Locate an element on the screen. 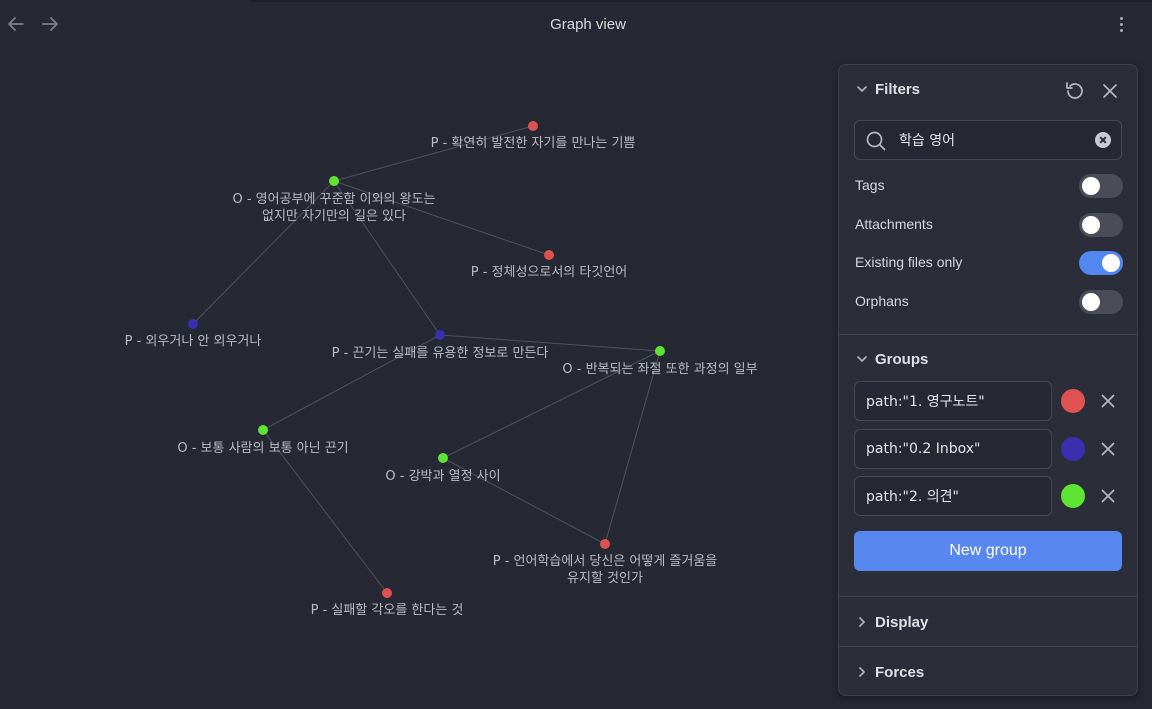 The height and width of the screenshot is (709, 1152). search-input is located at coordinates (989, 140).